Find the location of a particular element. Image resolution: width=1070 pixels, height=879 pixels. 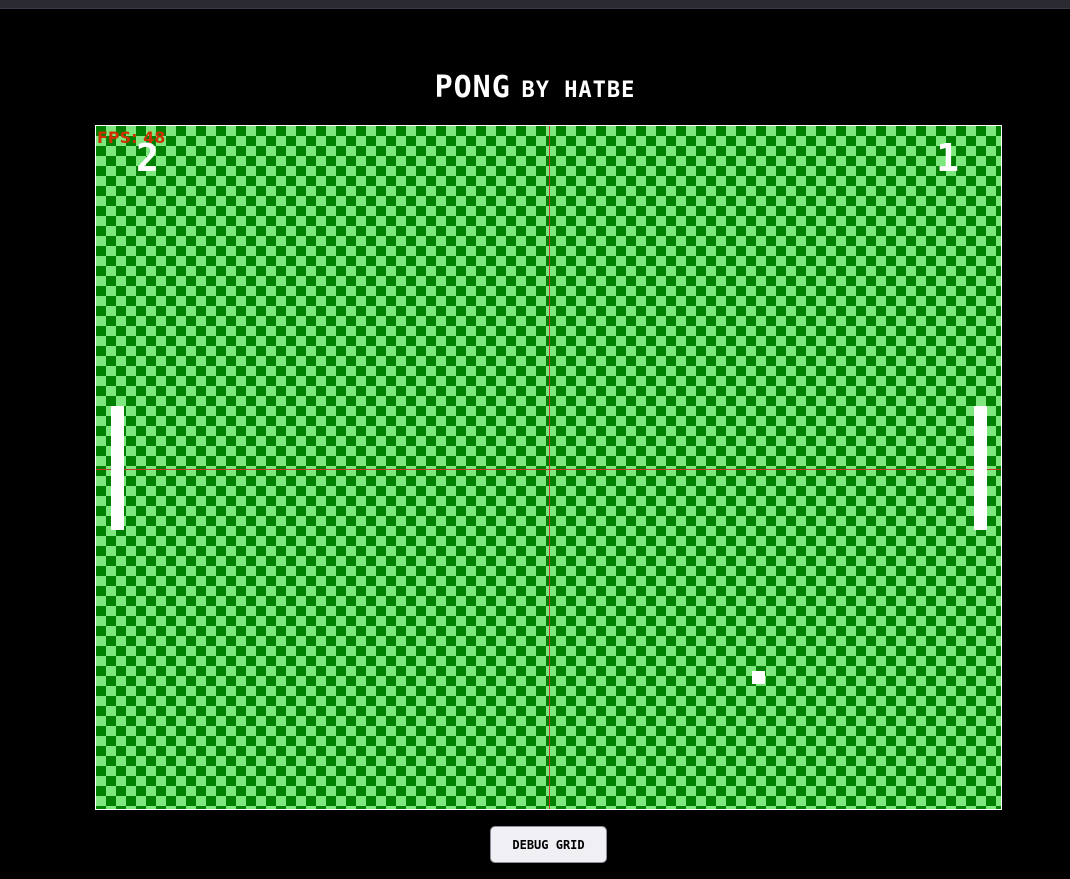

debug-grid-vertical-line is located at coordinates (549, 467).